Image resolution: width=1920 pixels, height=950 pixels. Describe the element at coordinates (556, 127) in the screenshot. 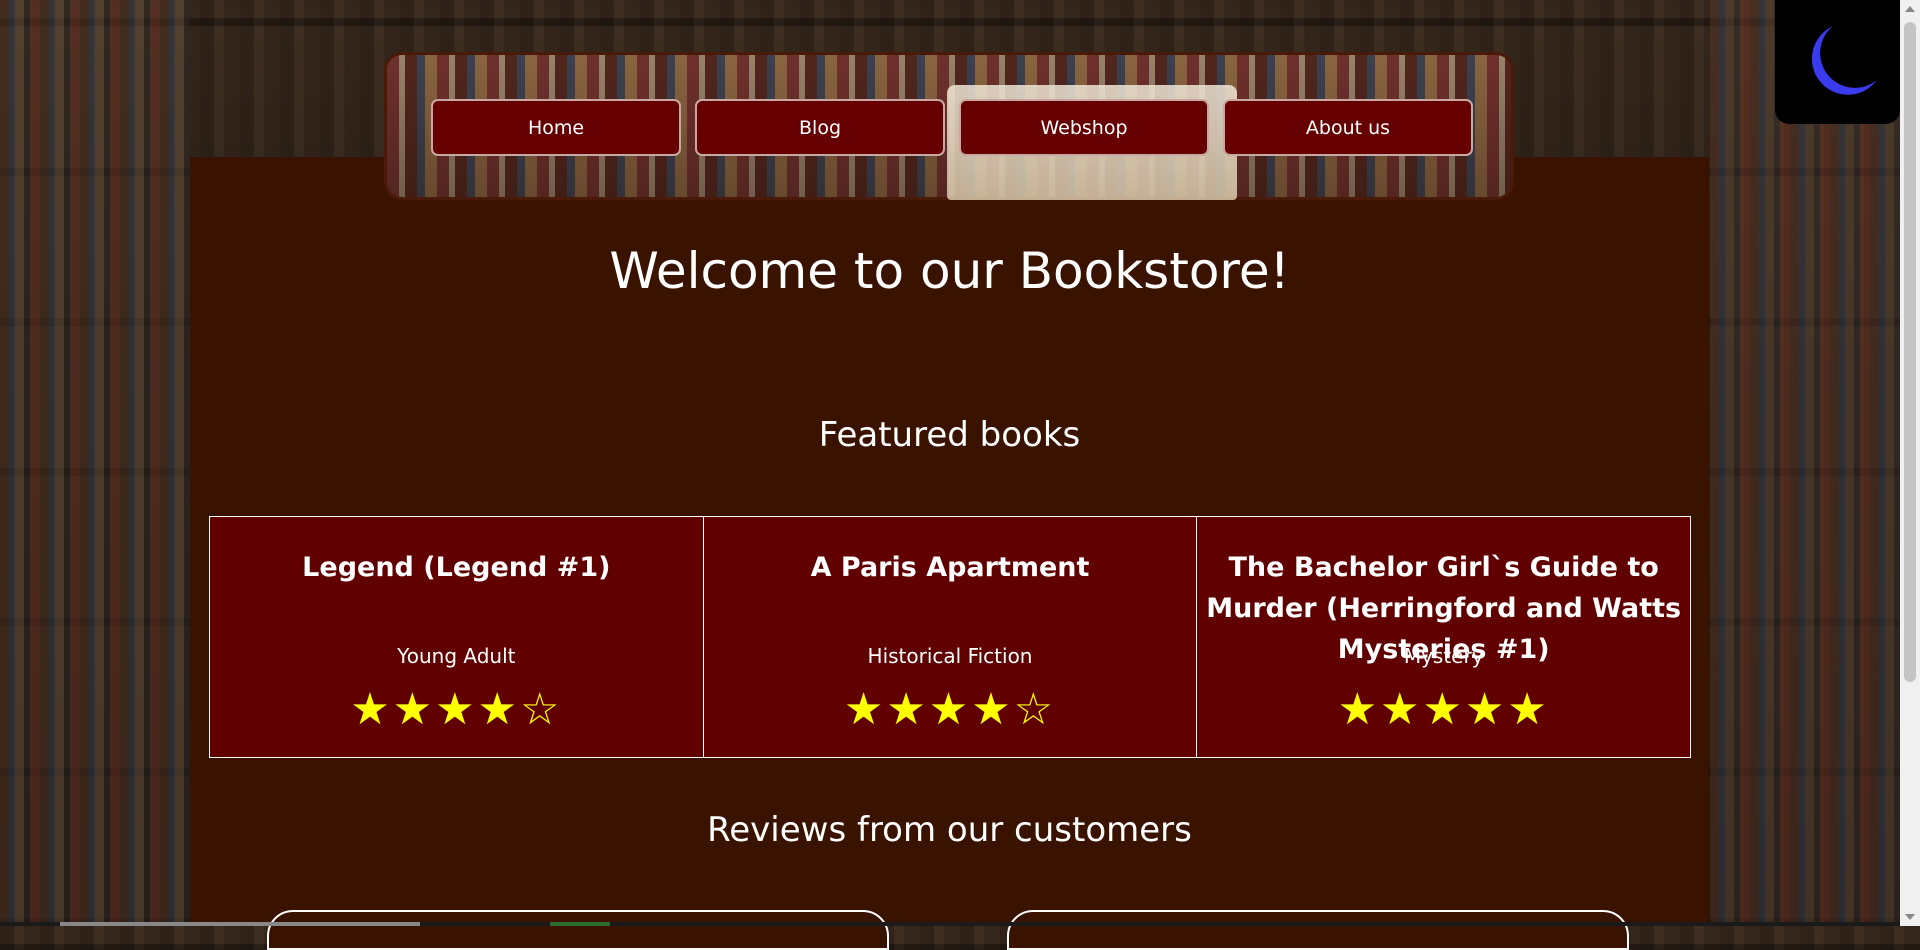

I see `nav-home-button: Home` at that location.